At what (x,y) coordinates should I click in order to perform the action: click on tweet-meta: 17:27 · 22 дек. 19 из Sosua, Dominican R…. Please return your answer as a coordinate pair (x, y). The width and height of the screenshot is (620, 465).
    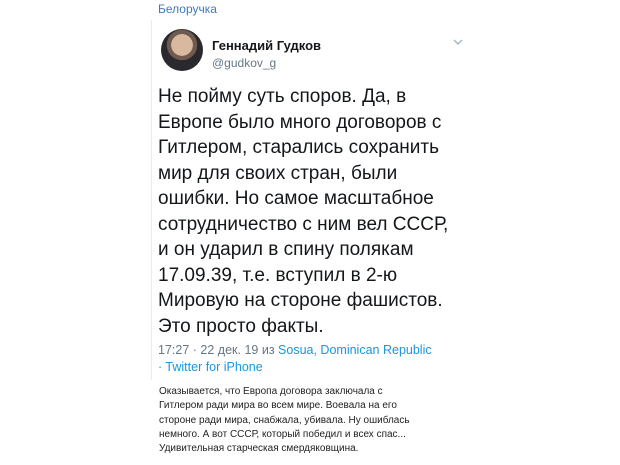
    Looking at the image, I should click on (295, 358).